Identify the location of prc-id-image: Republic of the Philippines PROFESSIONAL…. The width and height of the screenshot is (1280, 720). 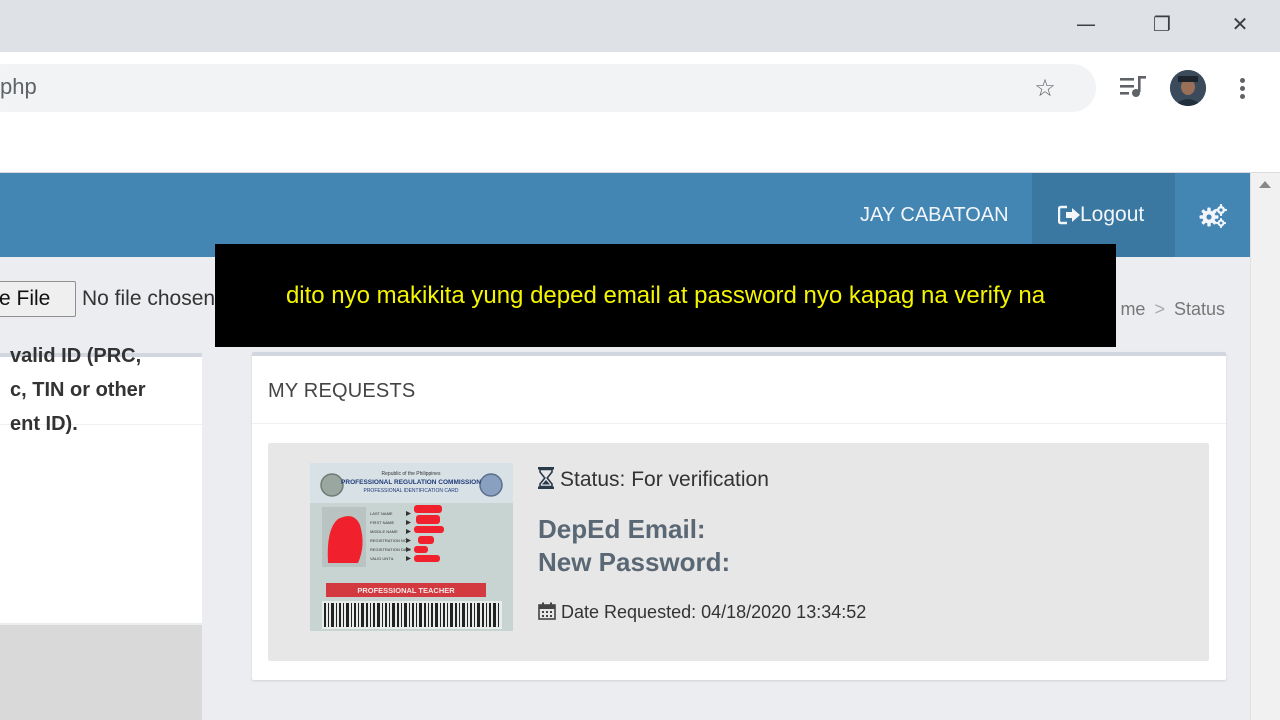
(411, 547).